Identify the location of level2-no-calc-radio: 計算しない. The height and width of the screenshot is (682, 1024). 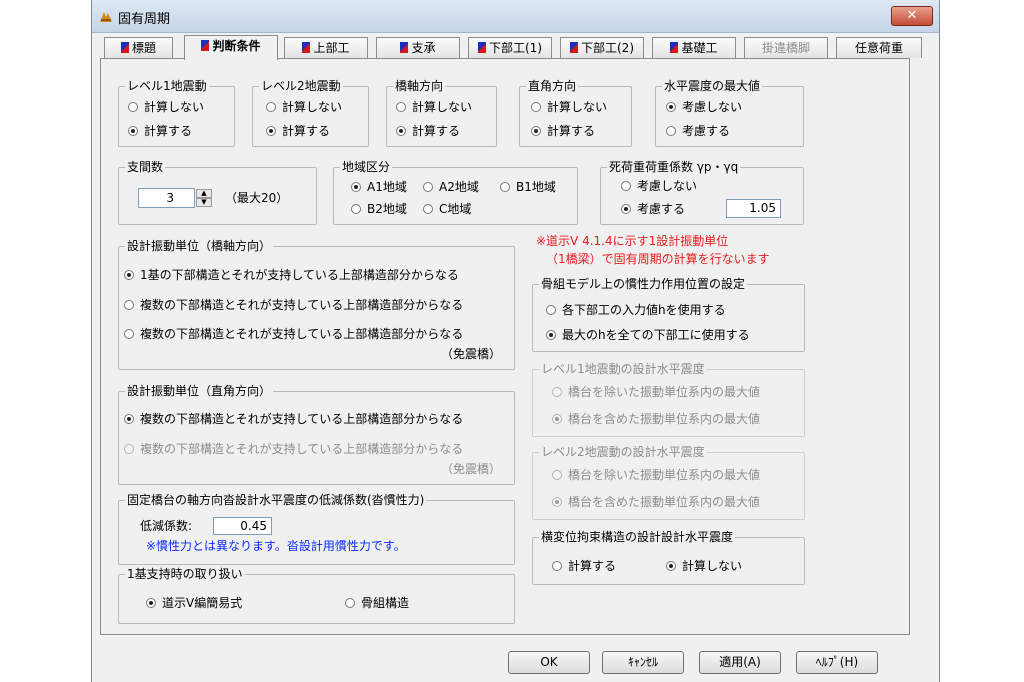
(304, 107).